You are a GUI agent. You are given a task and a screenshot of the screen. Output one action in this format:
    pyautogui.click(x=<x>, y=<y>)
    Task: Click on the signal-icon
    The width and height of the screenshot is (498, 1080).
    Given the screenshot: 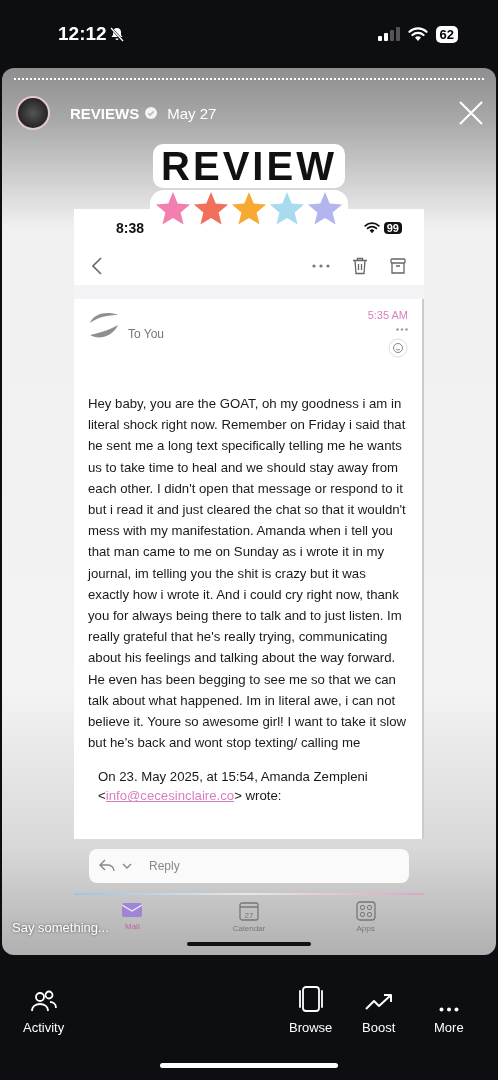 What is the action you would take?
    pyautogui.click(x=388, y=34)
    